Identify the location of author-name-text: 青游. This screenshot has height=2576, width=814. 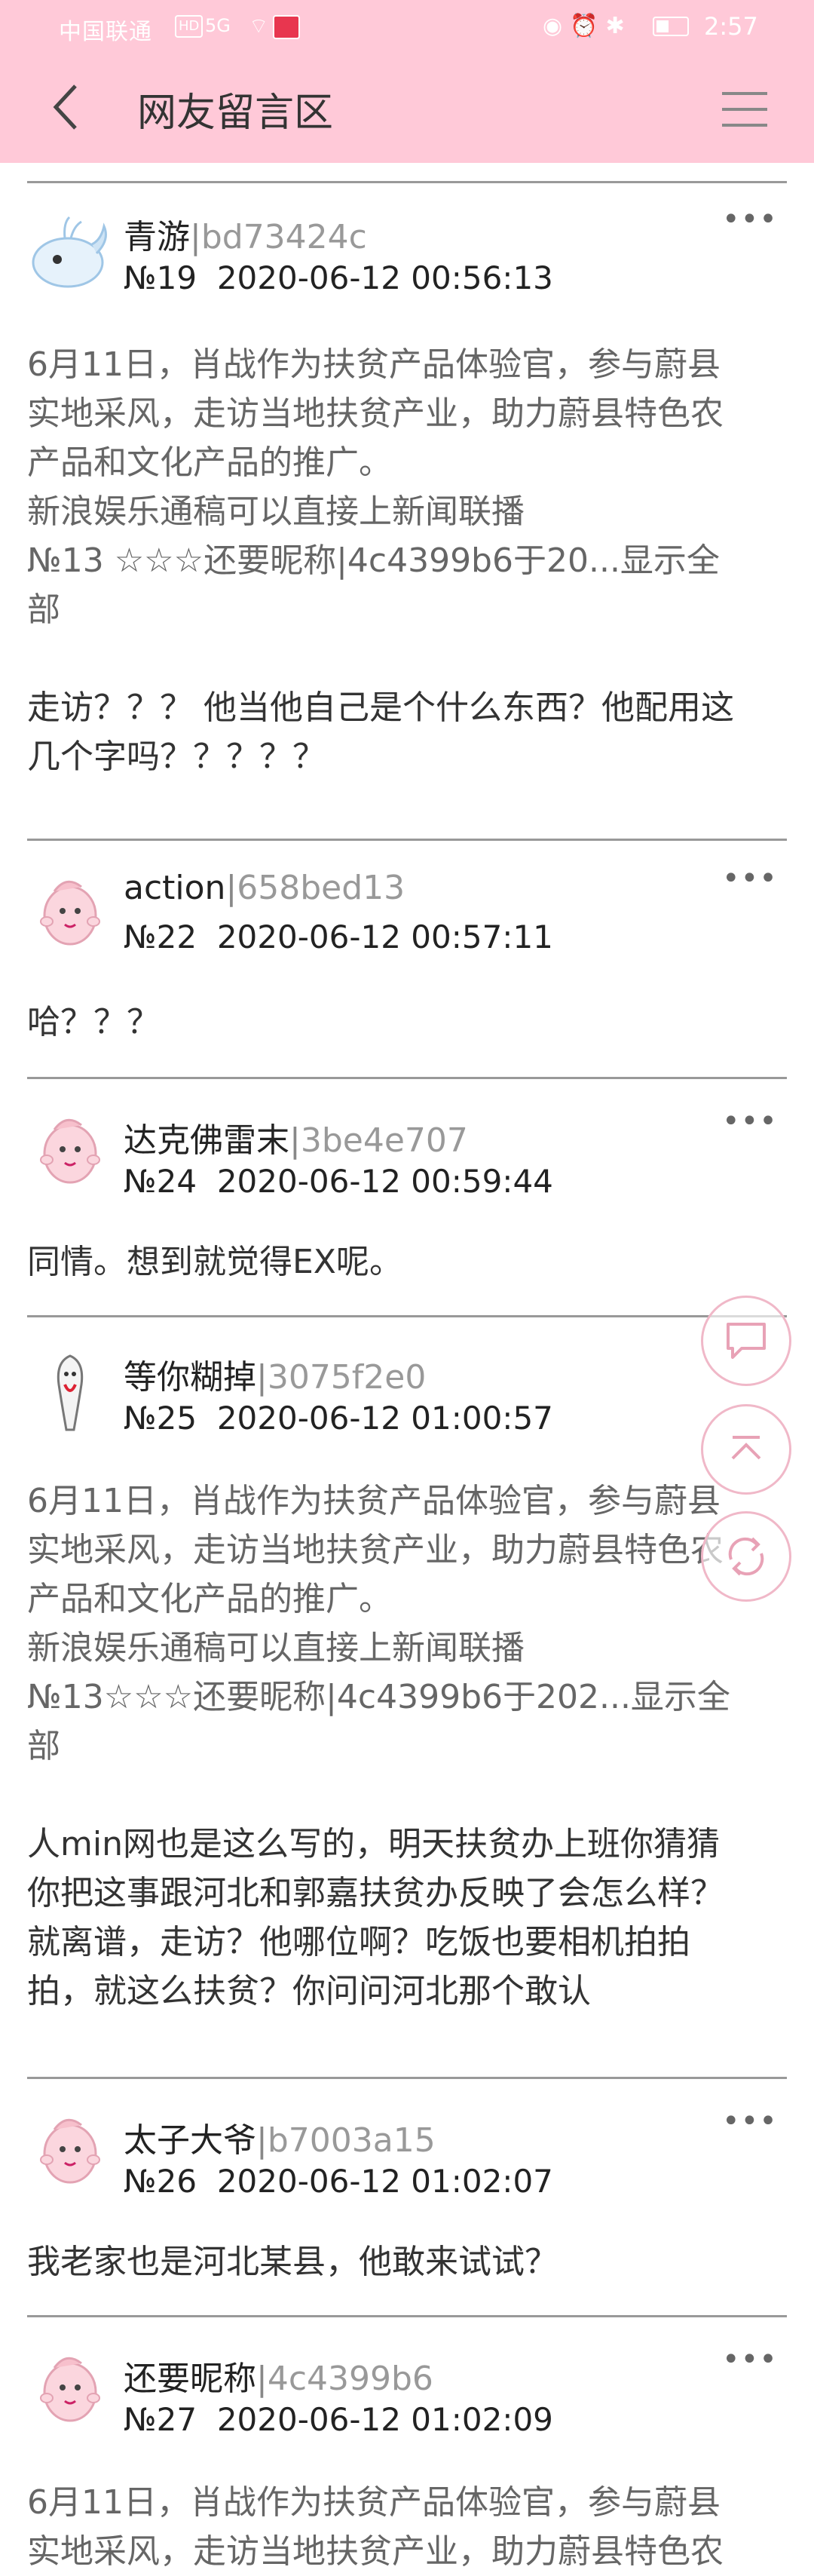
(157, 237).